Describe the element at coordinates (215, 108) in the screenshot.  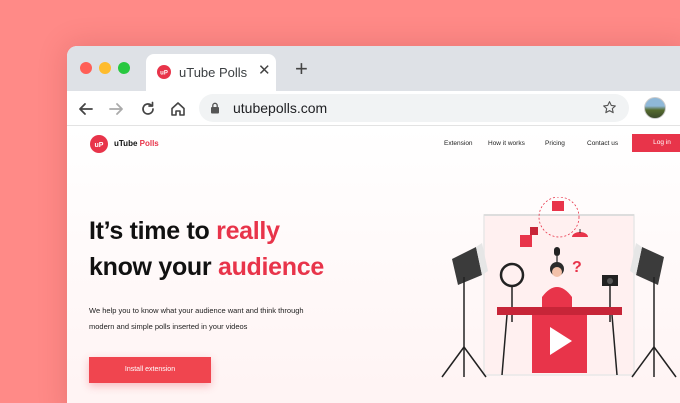
I see `lock-icon` at that location.